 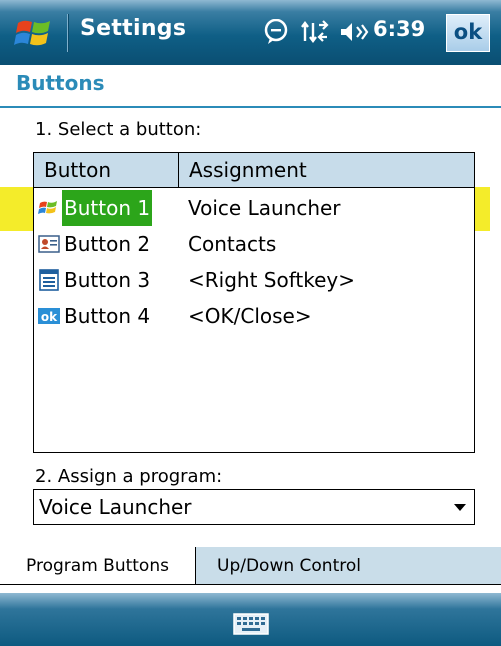 I want to click on program-select: Voice Launcher, so click(x=254, y=507).